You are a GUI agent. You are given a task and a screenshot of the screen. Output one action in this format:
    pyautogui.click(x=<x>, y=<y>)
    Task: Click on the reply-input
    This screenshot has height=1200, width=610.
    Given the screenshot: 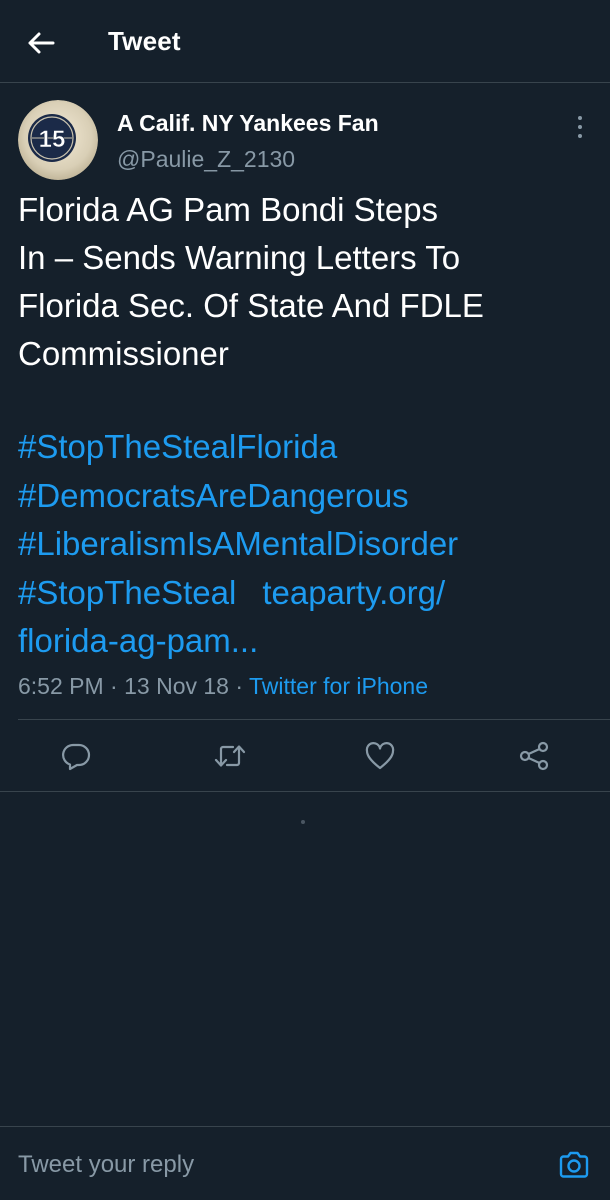 What is the action you would take?
    pyautogui.click(x=278, y=1165)
    